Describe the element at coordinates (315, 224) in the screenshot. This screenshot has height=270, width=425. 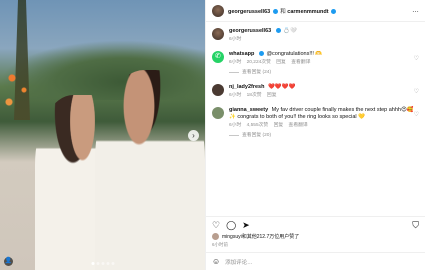
I see `action-bar: ♡ ◯ ➤ ⛉` at that location.